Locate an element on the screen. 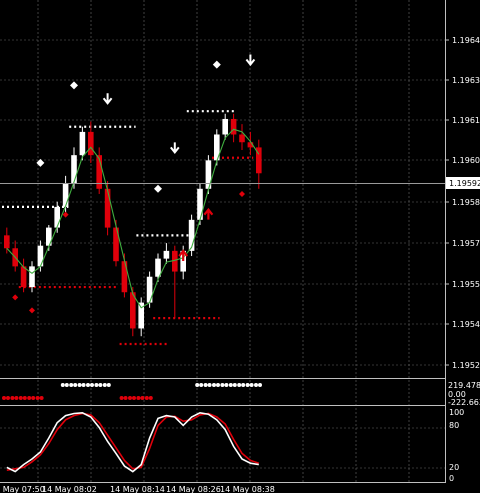 This screenshot has height=493, width=480. time-label: 14 May 08:38 is located at coordinates (247, 489).